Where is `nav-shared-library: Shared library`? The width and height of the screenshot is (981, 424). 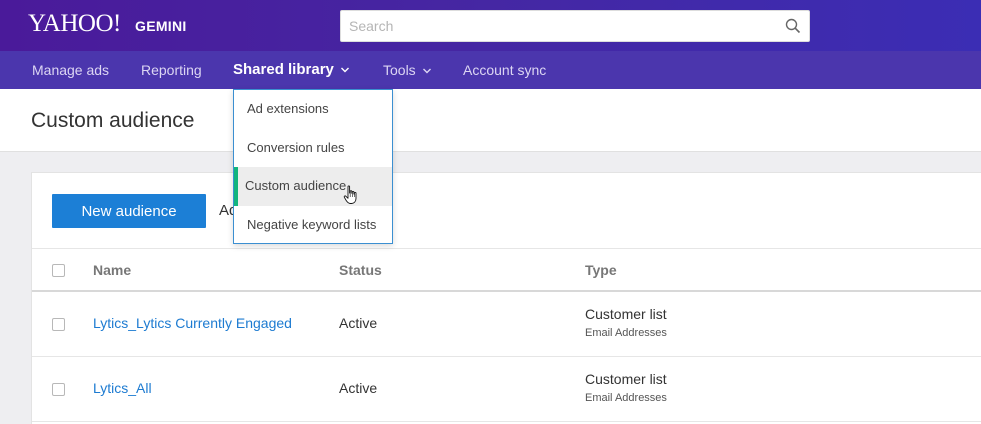 nav-shared-library: Shared library is located at coordinates (291, 69).